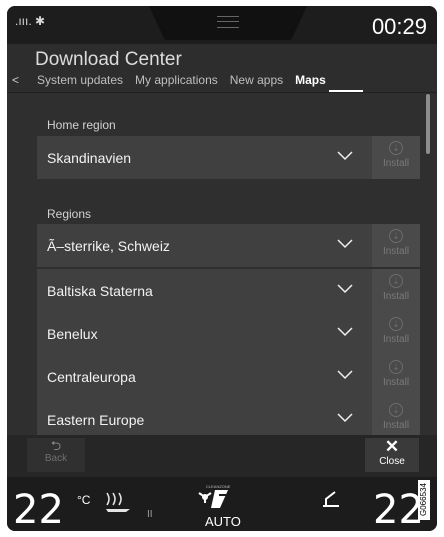 Image resolution: width=444 pixels, height=537 pixels. I want to click on fan-level: II, so click(150, 514).